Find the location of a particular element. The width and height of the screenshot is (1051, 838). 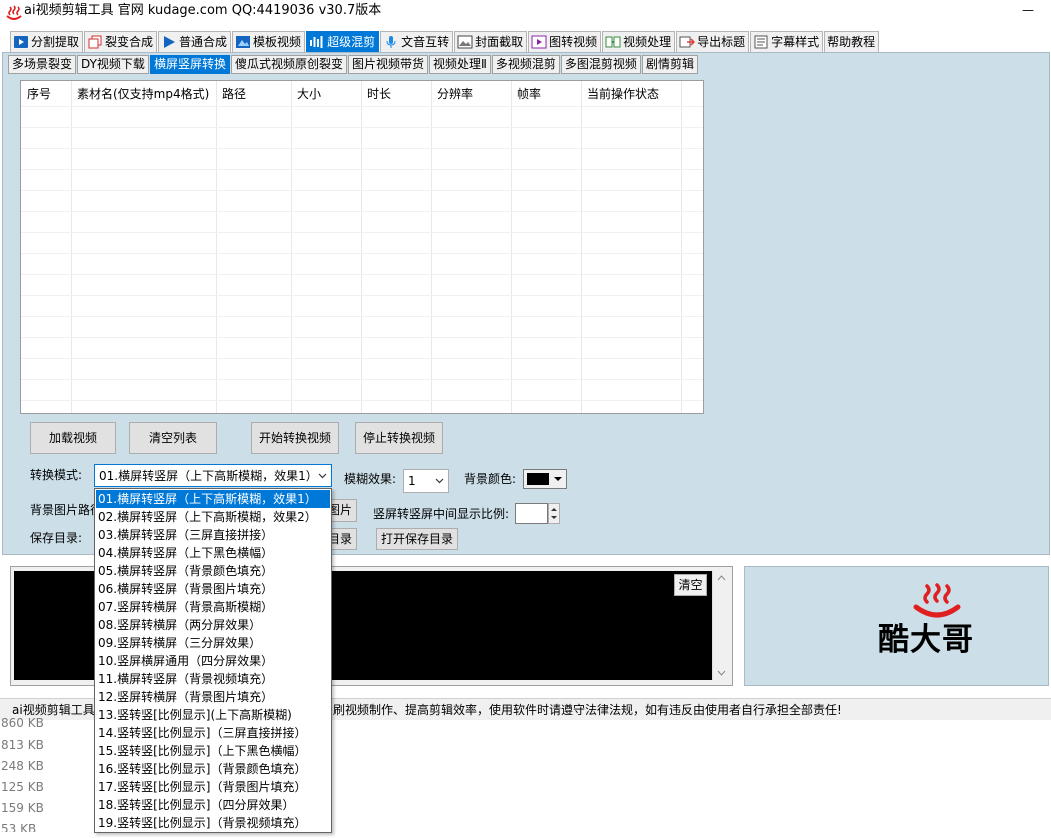

ratio-spinner is located at coordinates (554, 513).